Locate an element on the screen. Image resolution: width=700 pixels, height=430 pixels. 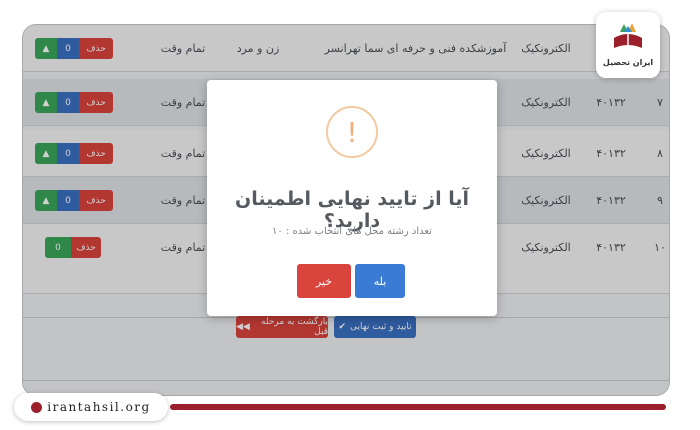
globe-icon is located at coordinates (37, 407).